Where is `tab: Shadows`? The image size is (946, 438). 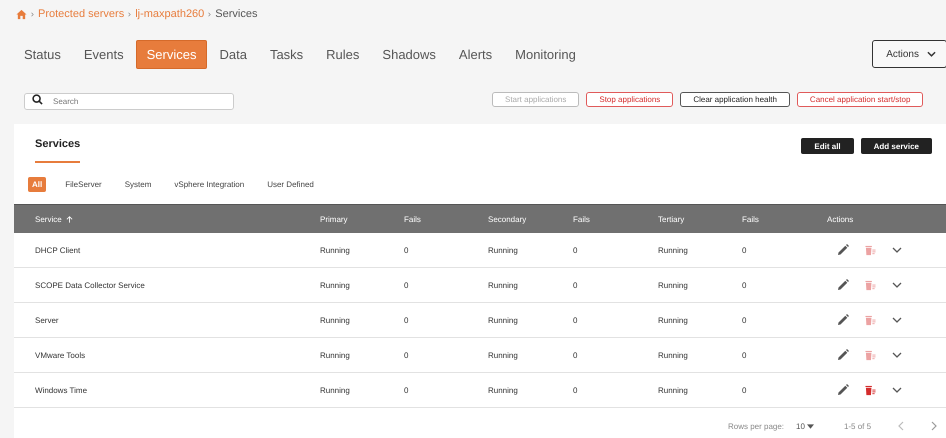
tab: Shadows is located at coordinates (409, 54).